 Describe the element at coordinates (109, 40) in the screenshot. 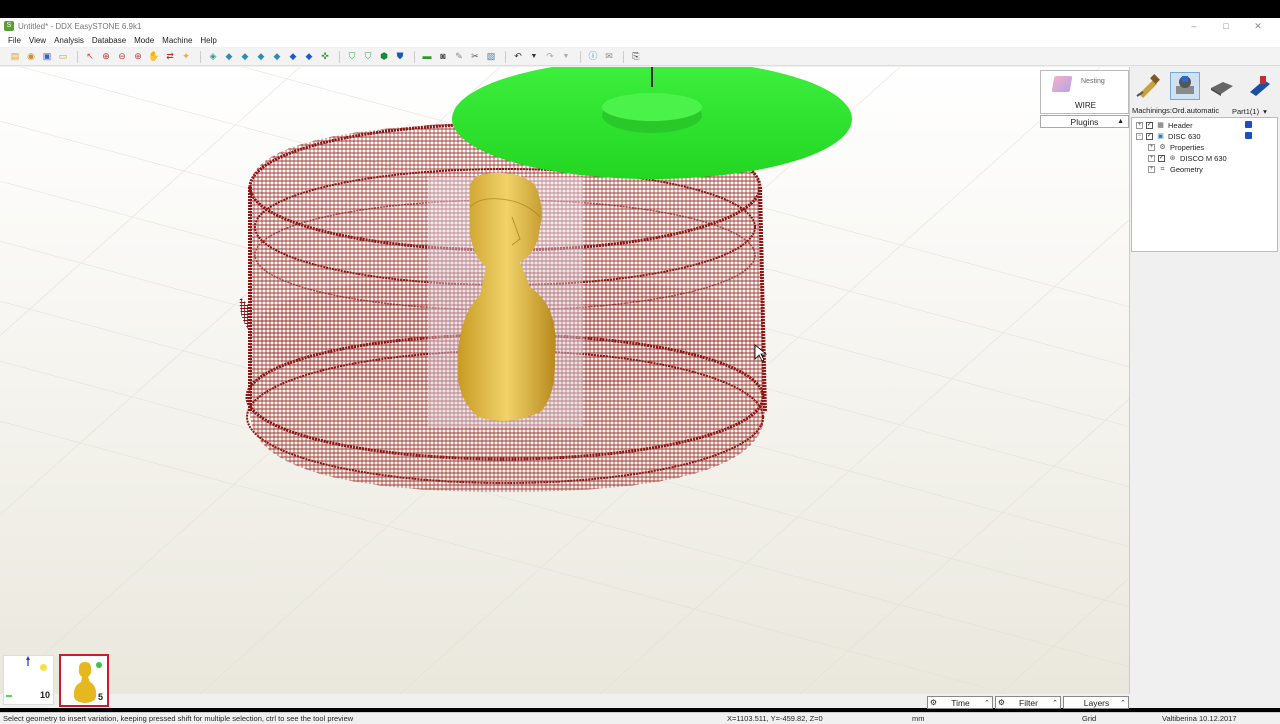

I see `menu-database: Database` at that location.